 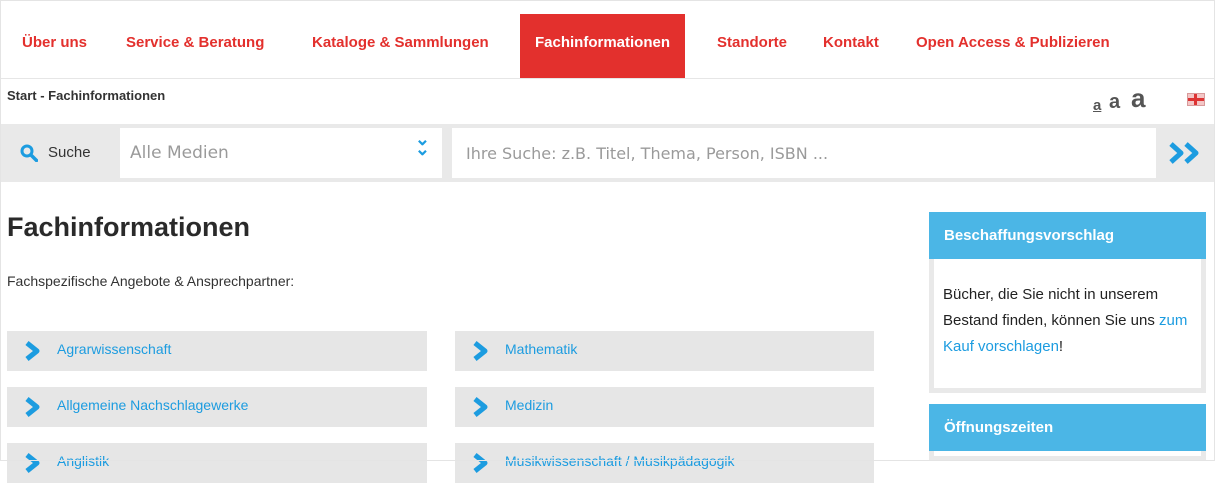 What do you see at coordinates (86, 95) in the screenshot?
I see `breadcrumb: Start - Fachinformationen` at bounding box center [86, 95].